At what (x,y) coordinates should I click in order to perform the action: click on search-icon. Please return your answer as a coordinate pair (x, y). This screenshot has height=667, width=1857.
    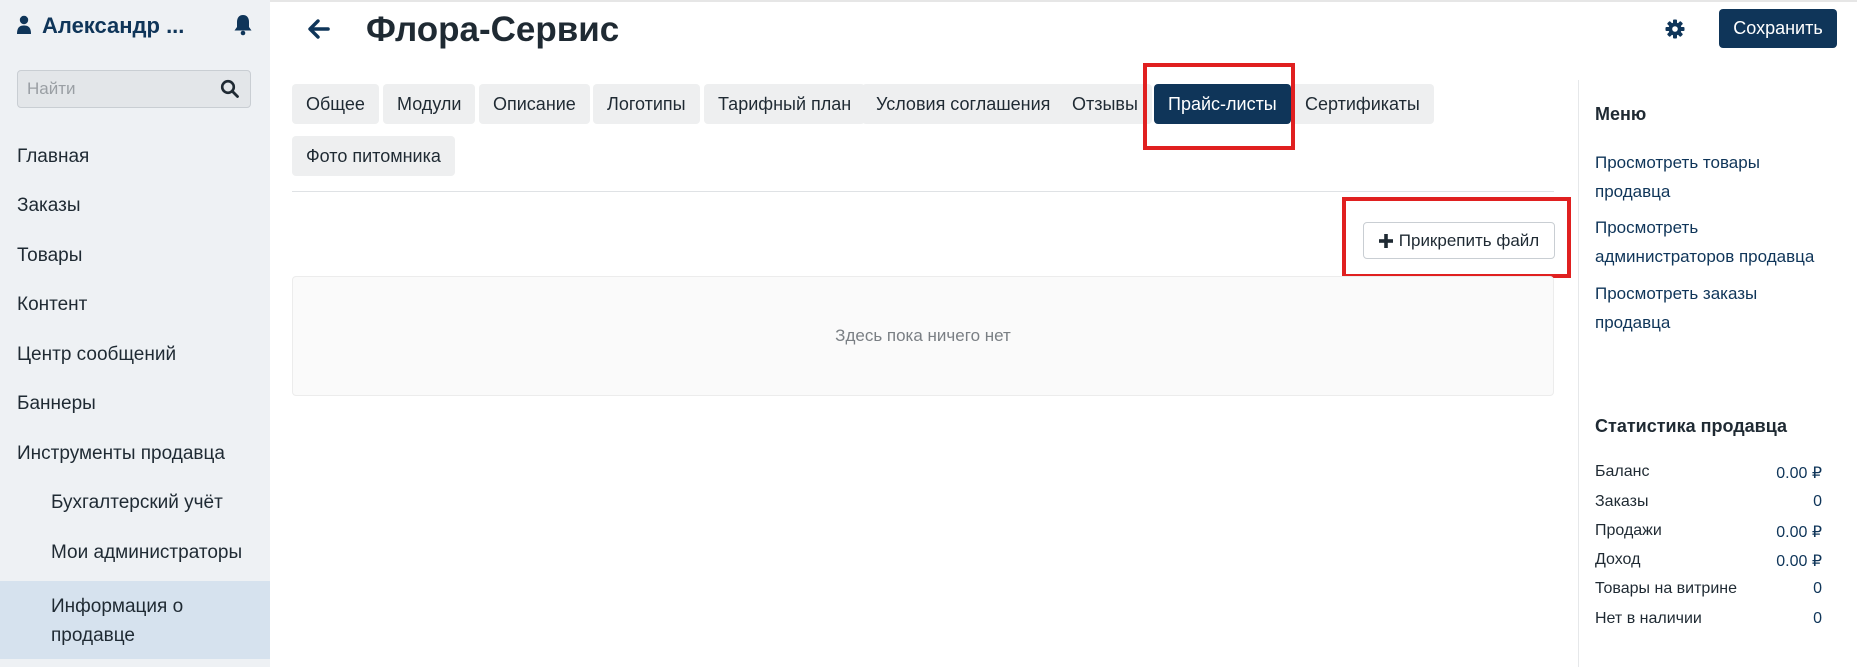
    Looking at the image, I should click on (230, 89).